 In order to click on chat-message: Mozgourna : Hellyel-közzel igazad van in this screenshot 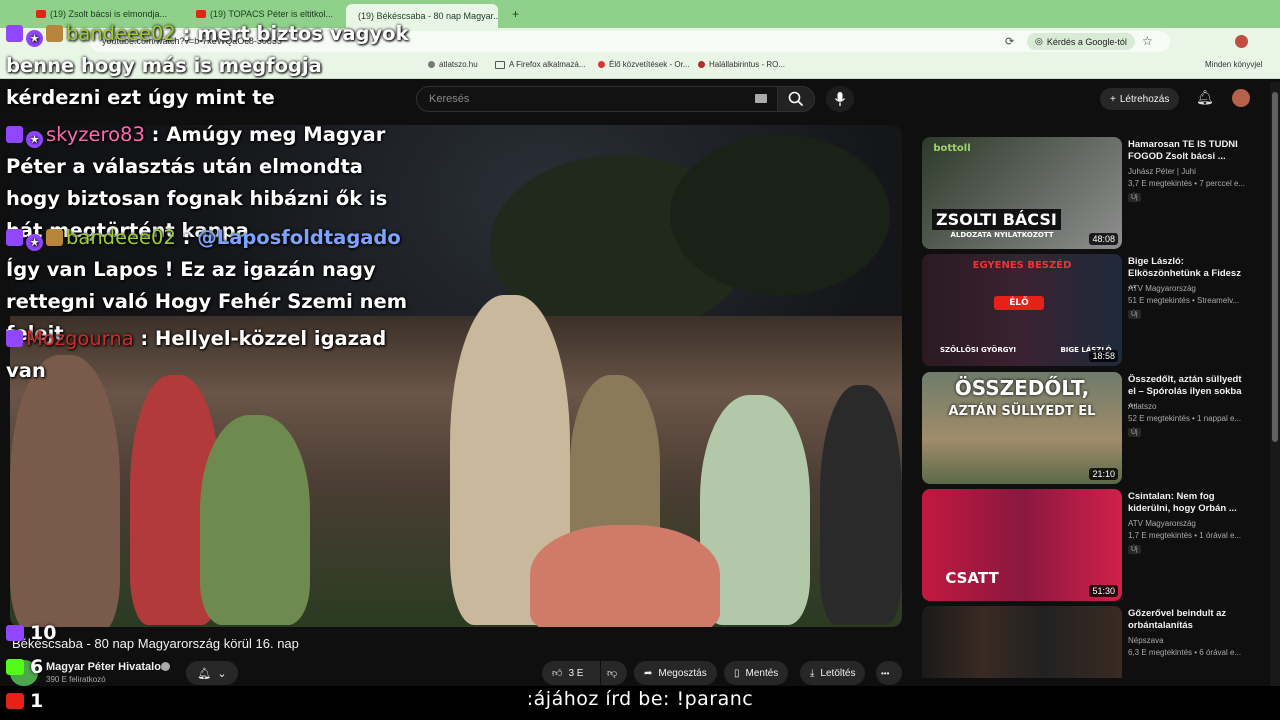, I will do `click(196, 354)`.